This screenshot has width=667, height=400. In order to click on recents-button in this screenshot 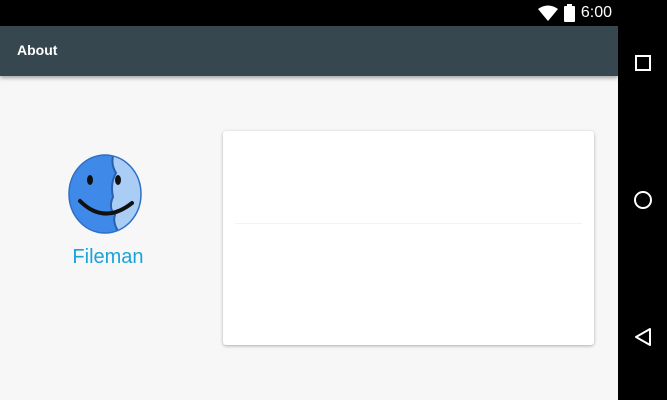, I will do `click(642, 63)`.